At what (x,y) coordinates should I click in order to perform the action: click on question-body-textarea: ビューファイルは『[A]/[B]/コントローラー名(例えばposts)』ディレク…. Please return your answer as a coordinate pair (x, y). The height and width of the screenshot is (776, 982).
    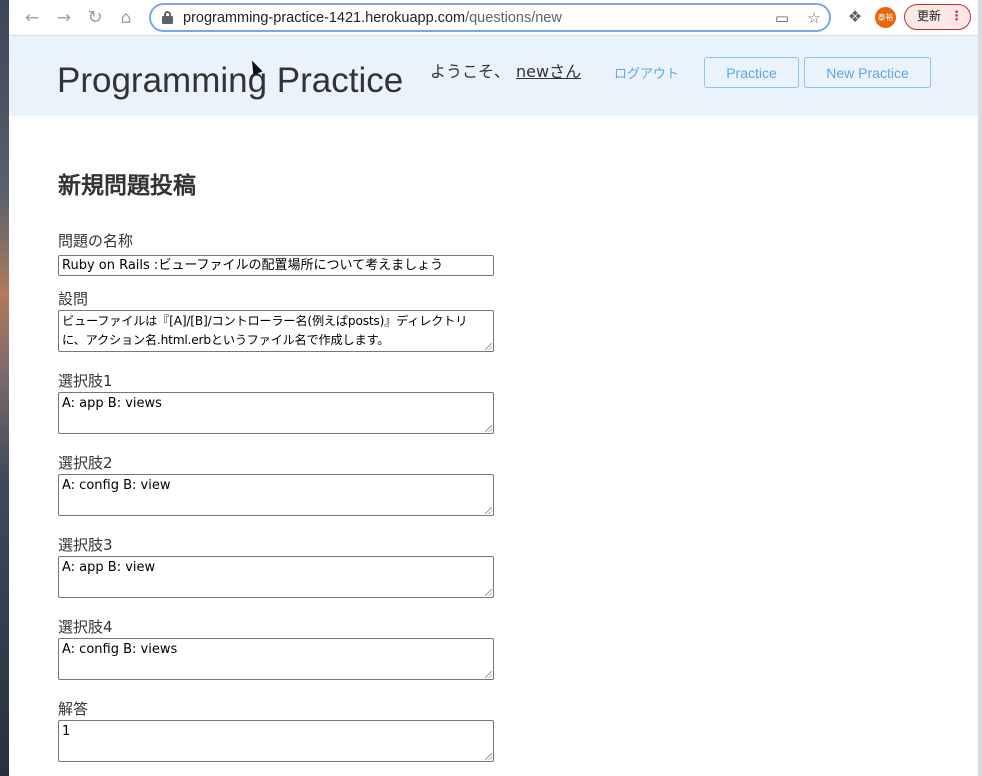
    Looking at the image, I should click on (276, 331).